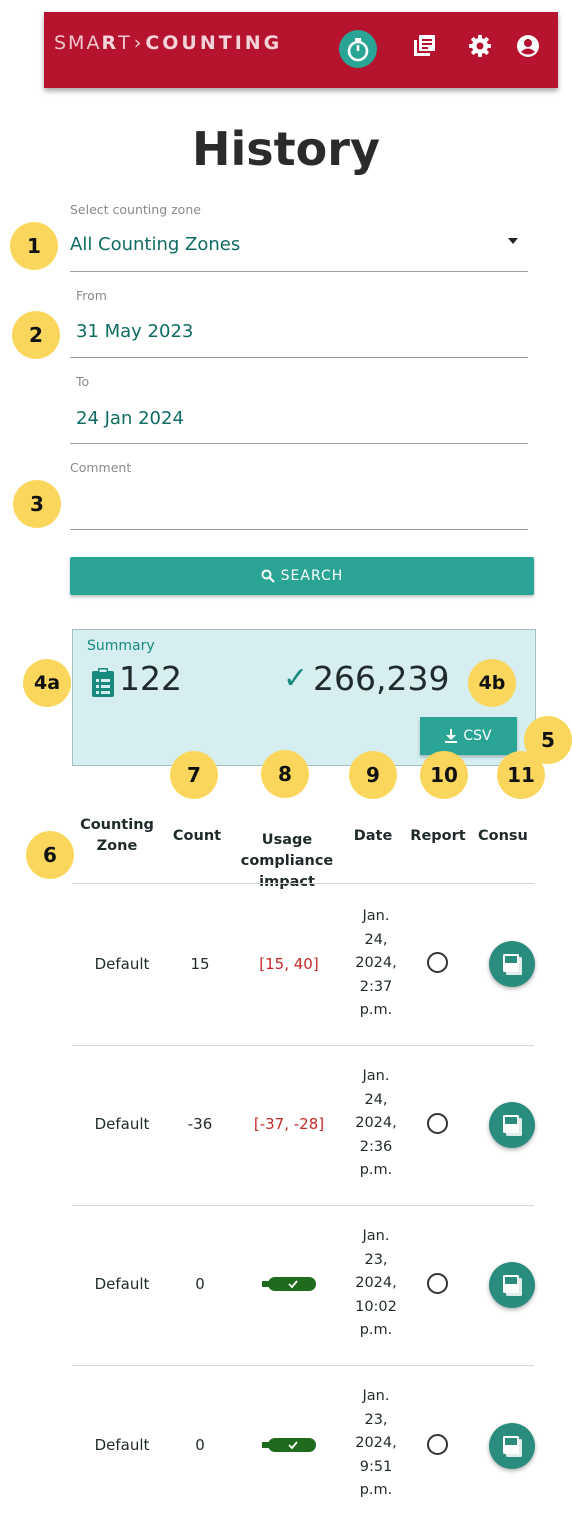  Describe the element at coordinates (304, 697) in the screenshot. I see `summary-panel: Summary 122 ✓ 266,239 CSV` at that location.